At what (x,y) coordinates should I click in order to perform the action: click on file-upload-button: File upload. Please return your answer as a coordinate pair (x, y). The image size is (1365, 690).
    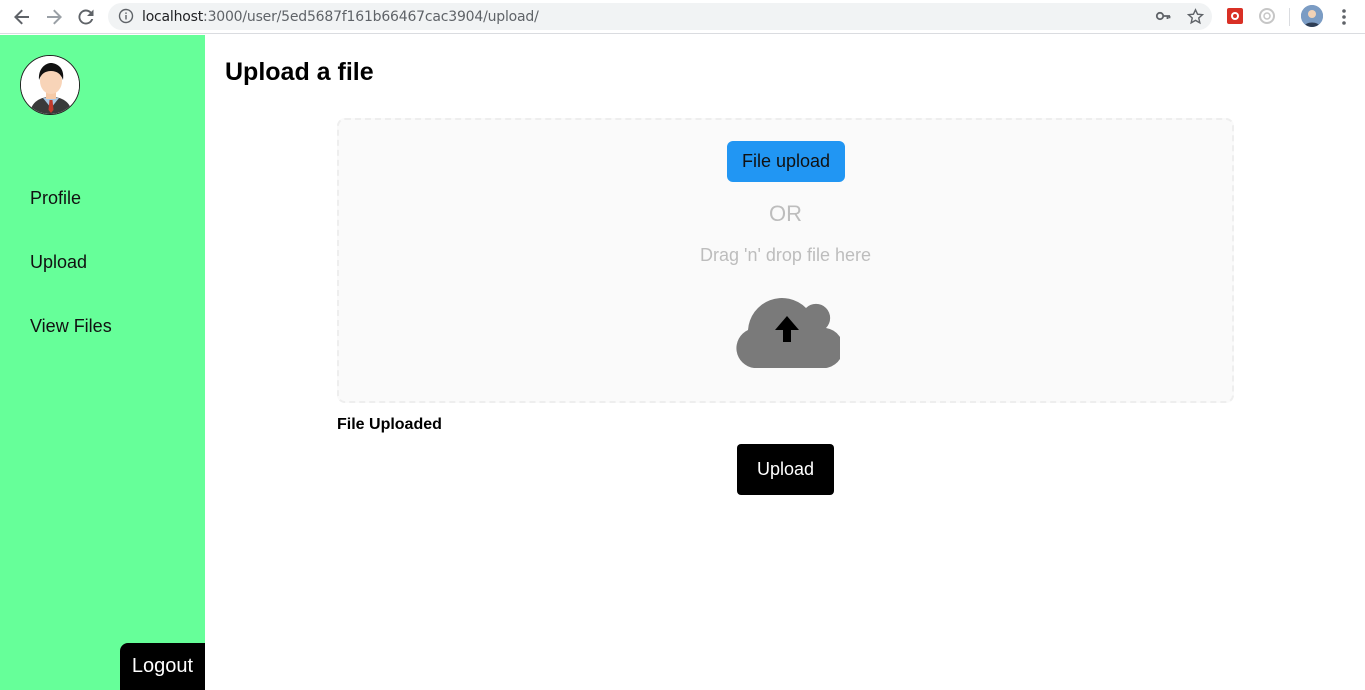
    Looking at the image, I should click on (786, 161).